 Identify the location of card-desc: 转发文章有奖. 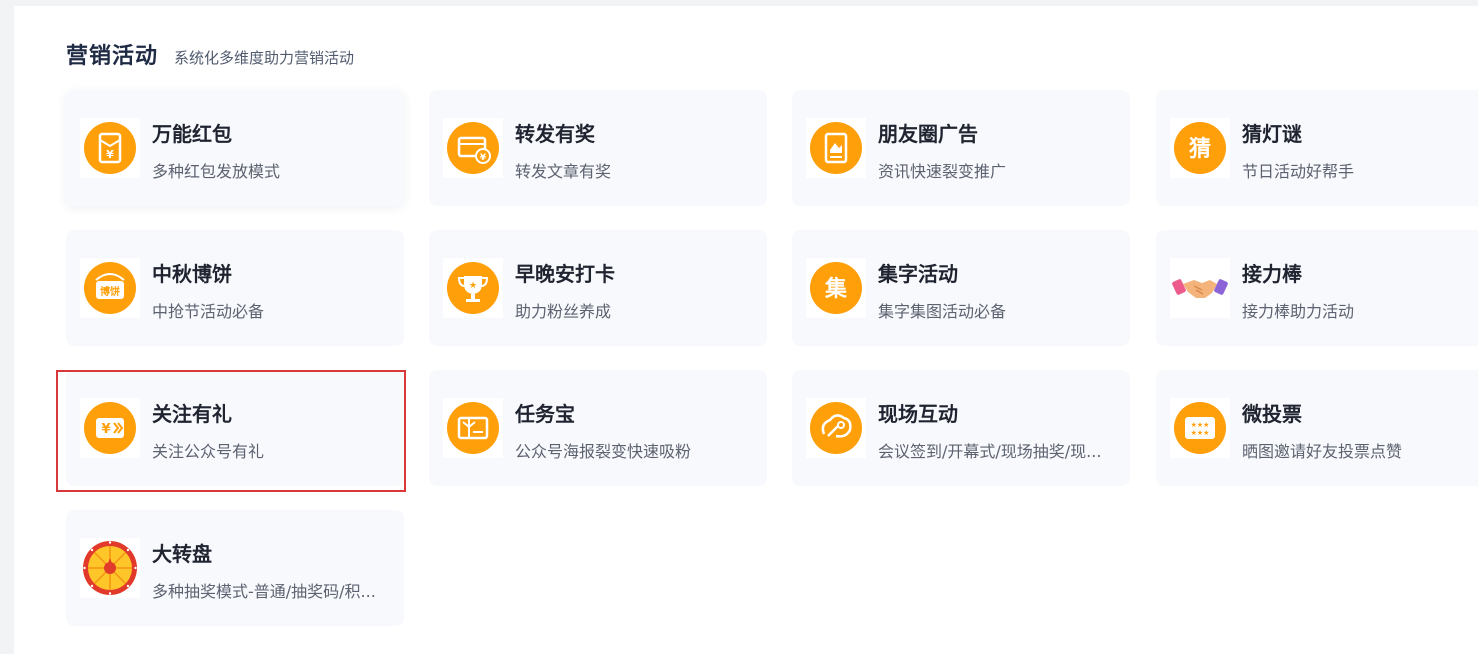
(563, 171).